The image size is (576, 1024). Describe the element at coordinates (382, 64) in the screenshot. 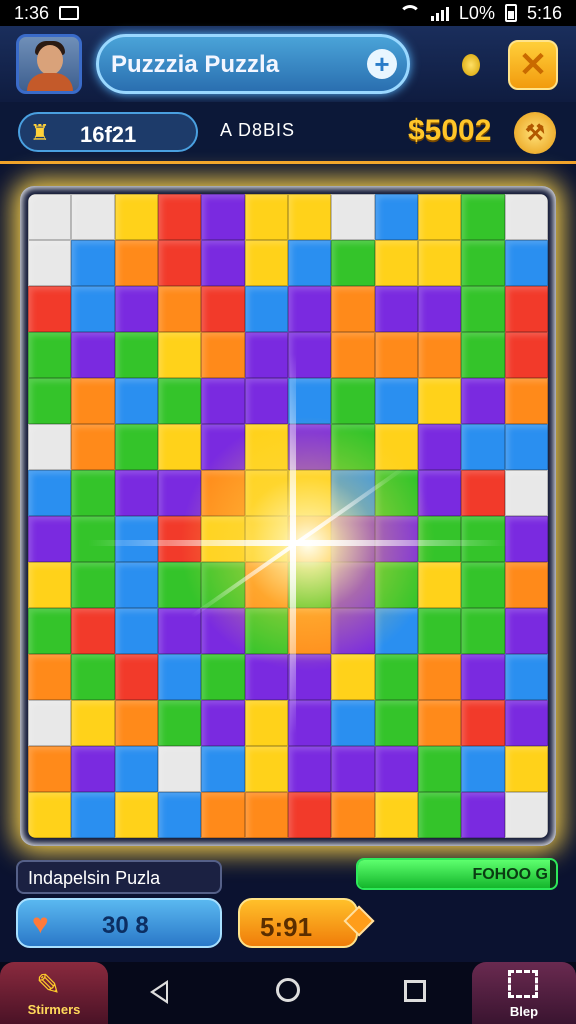

I see `plus-button: +` at that location.